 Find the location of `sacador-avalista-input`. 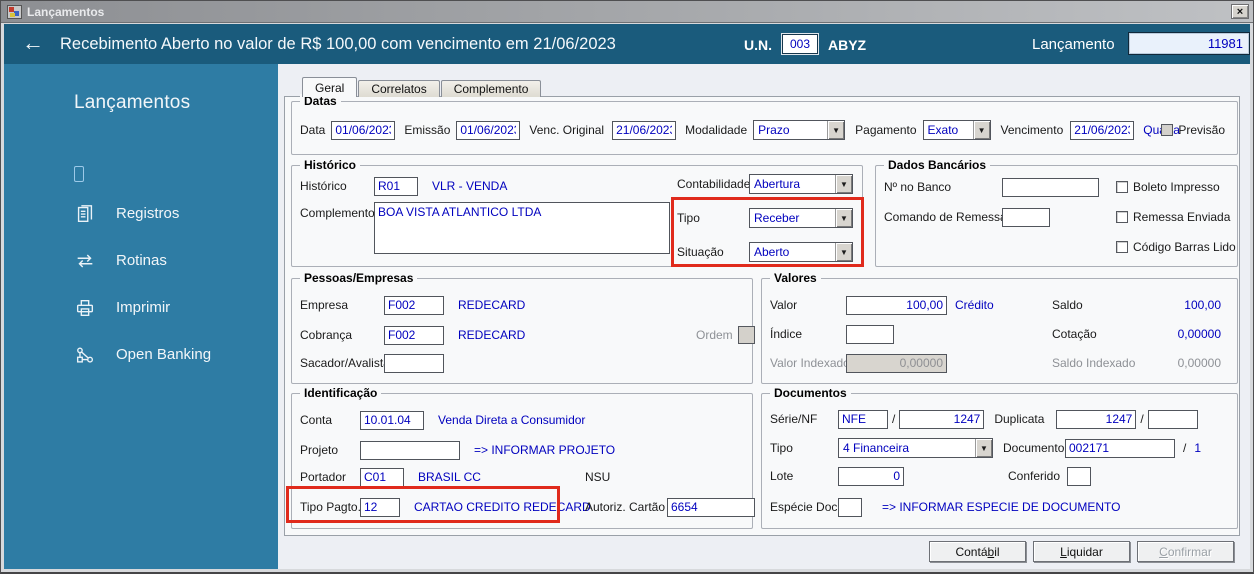

sacador-avalista-input is located at coordinates (414, 363).